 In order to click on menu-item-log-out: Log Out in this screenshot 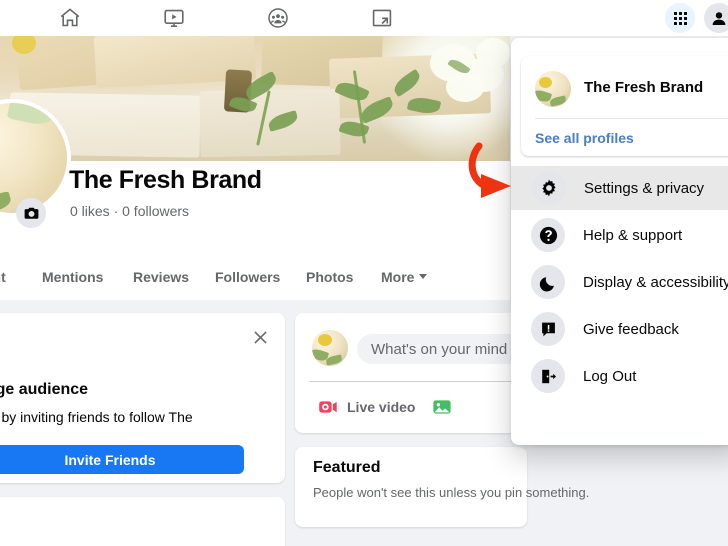, I will do `click(624, 376)`.